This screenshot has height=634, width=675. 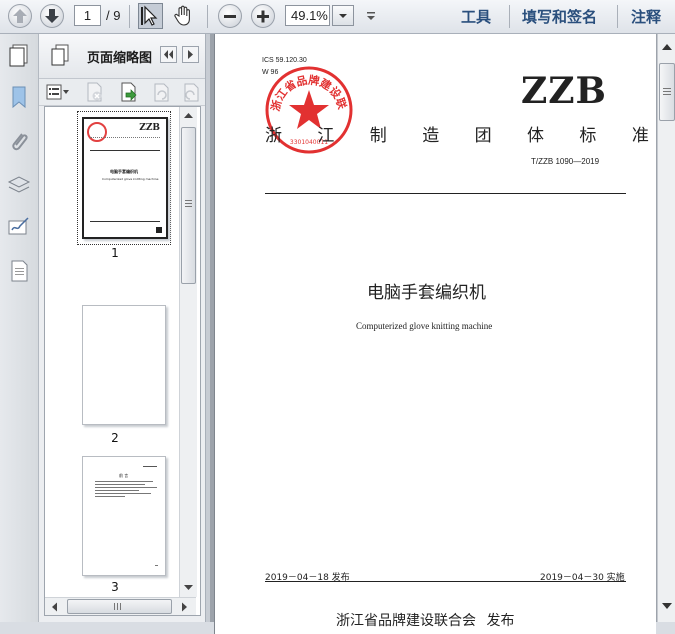 I want to click on signatures-button, so click(x=19, y=227).